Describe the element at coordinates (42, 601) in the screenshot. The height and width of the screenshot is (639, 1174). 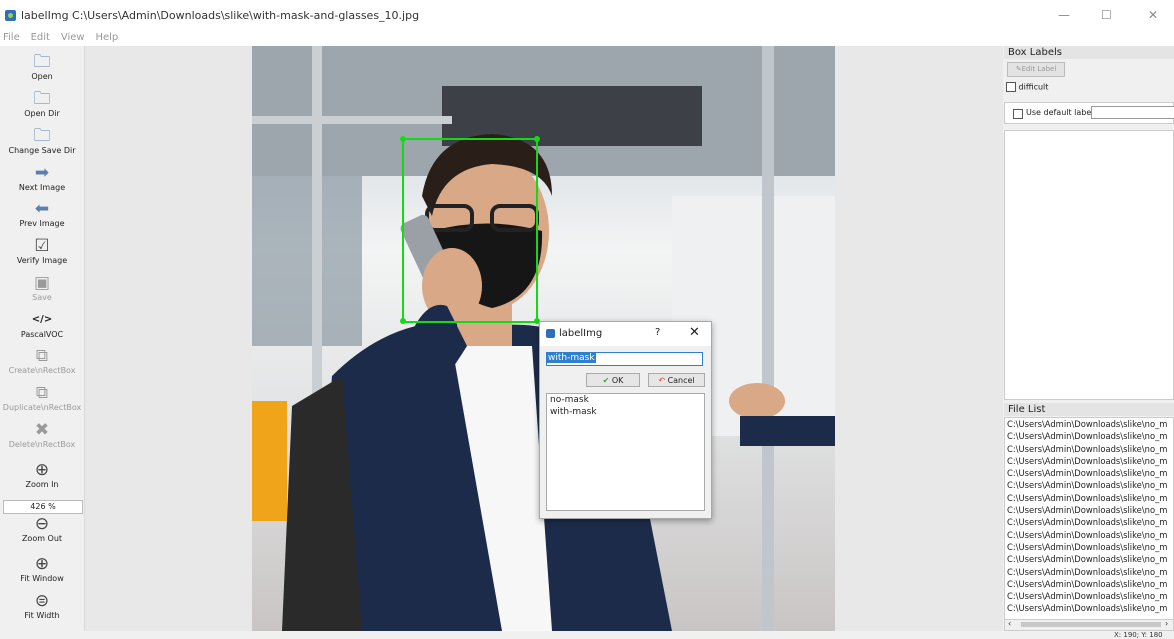
I see `fit-width-icon: ⊜` at that location.